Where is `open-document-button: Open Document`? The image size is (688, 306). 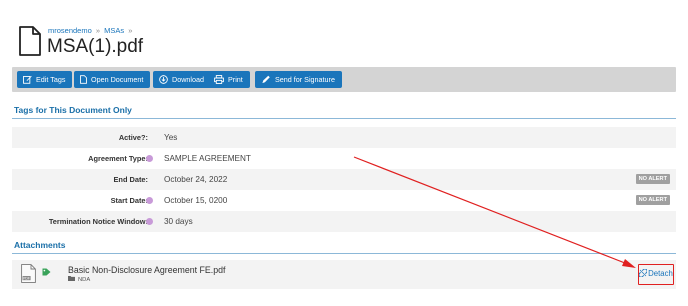
open-document-button: Open Document is located at coordinates (112, 79).